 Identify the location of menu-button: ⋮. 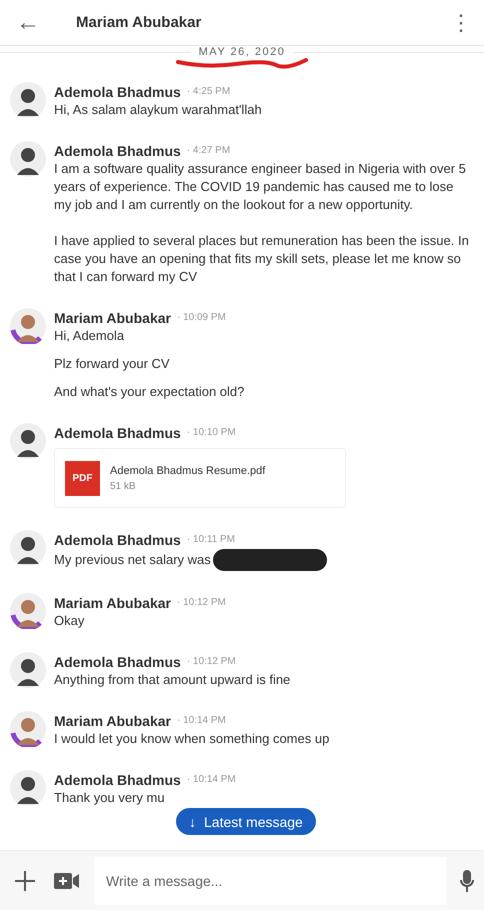
(461, 23).